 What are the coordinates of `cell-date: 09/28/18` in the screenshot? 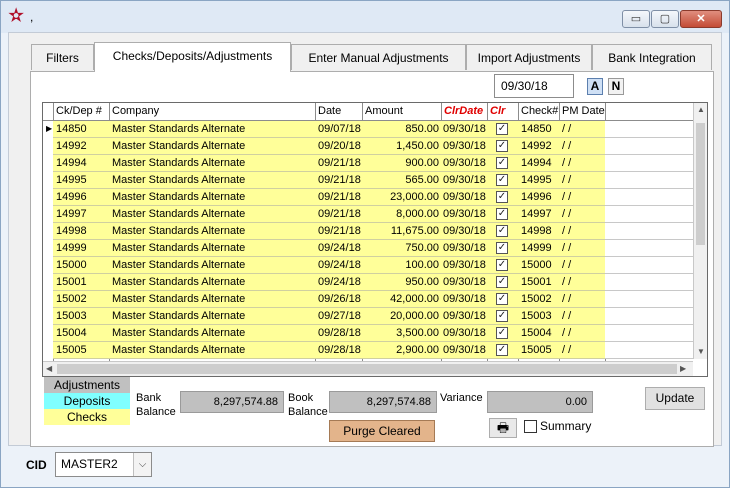 It's located at (339, 350).